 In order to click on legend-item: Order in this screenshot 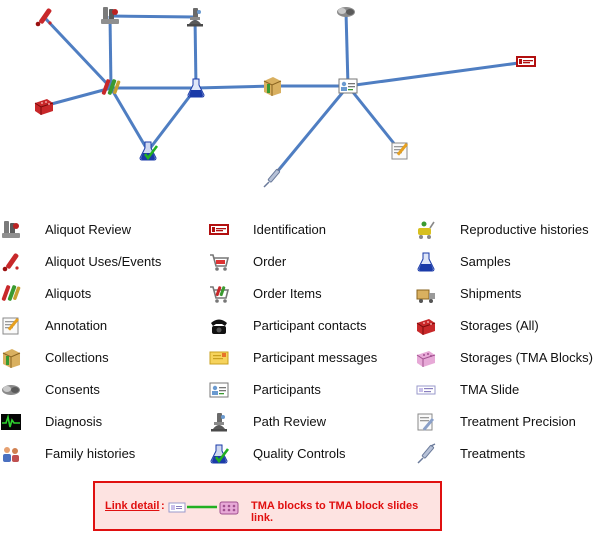, I will do `click(247, 262)`.